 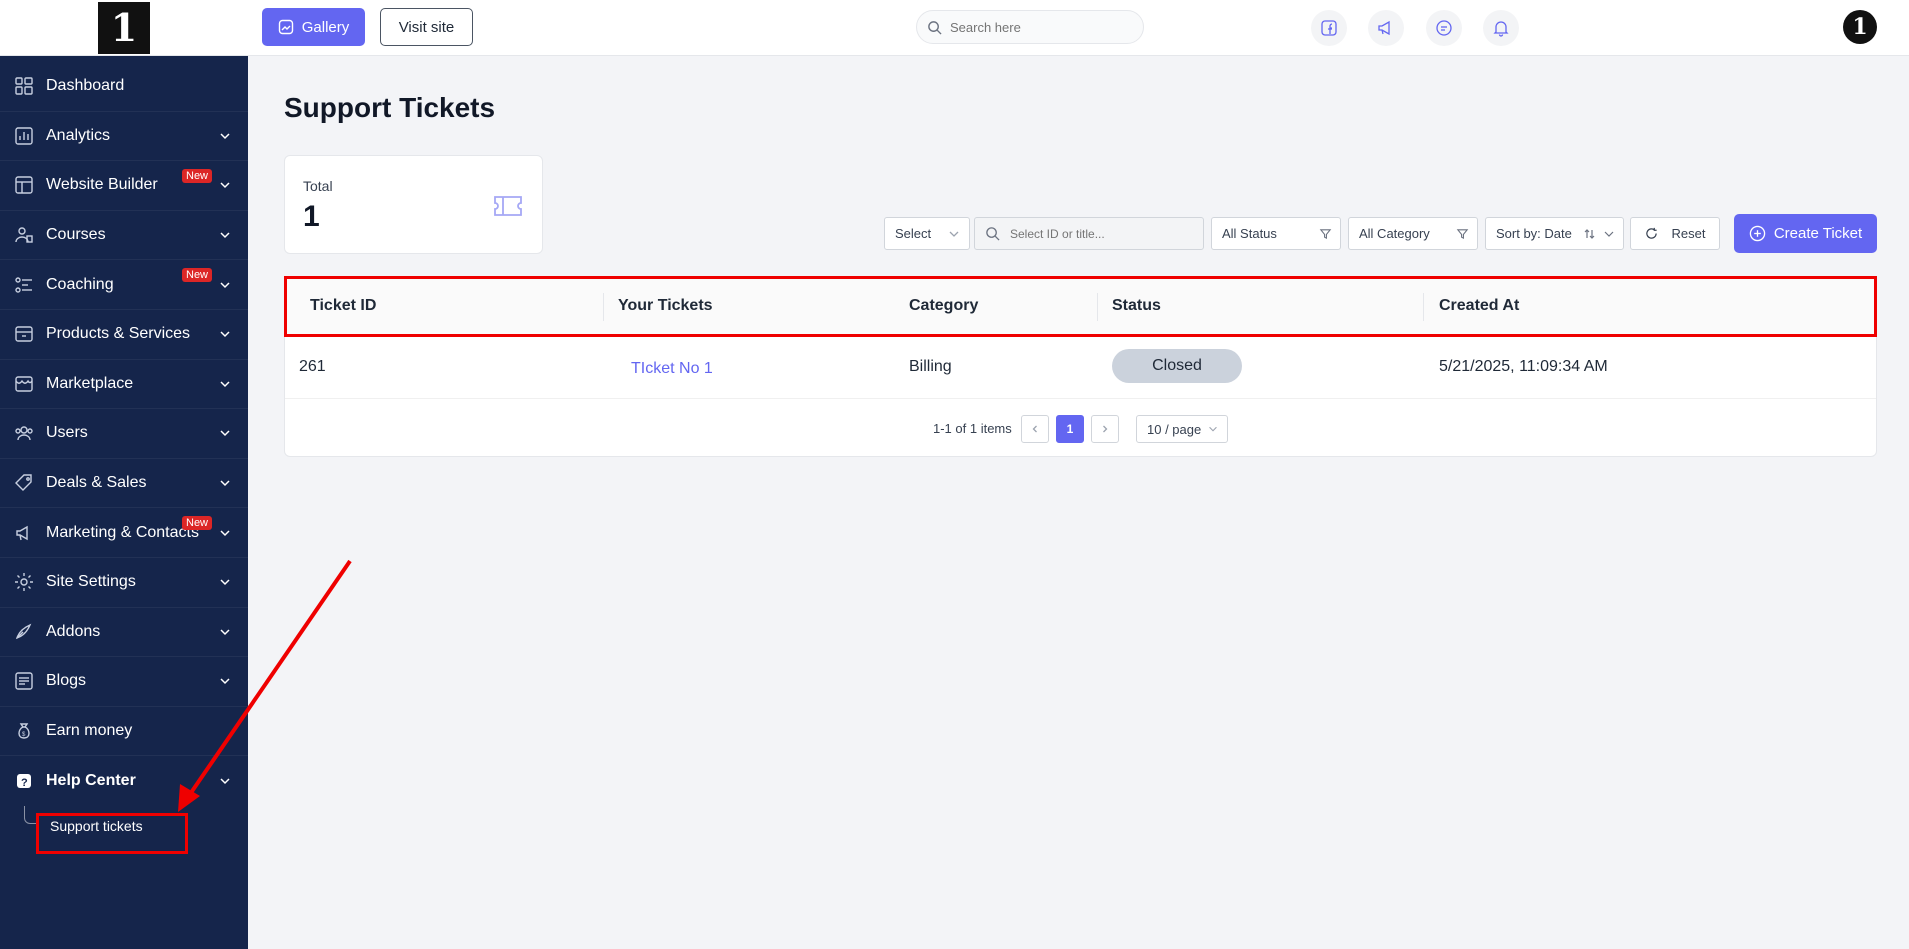 I want to click on sidebar-item-site-settings: Site Settings, so click(x=124, y=583).